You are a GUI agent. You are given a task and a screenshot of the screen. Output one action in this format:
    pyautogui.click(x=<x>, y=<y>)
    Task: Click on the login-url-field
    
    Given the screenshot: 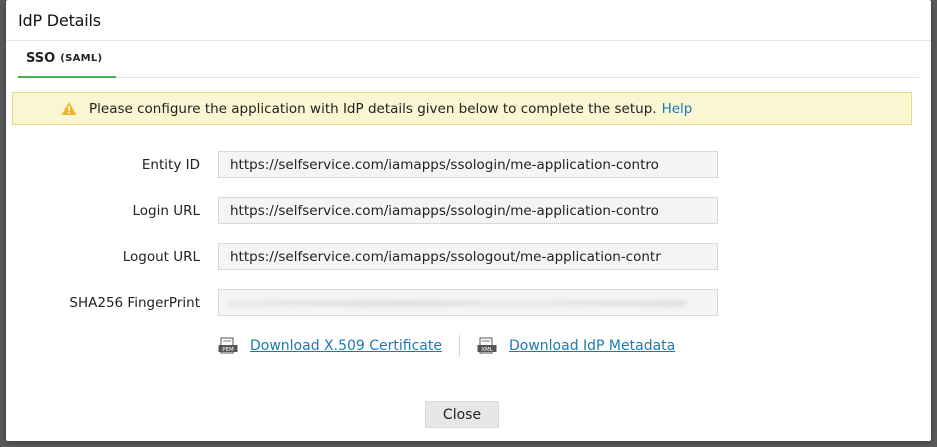 What is the action you would take?
    pyautogui.click(x=468, y=210)
    